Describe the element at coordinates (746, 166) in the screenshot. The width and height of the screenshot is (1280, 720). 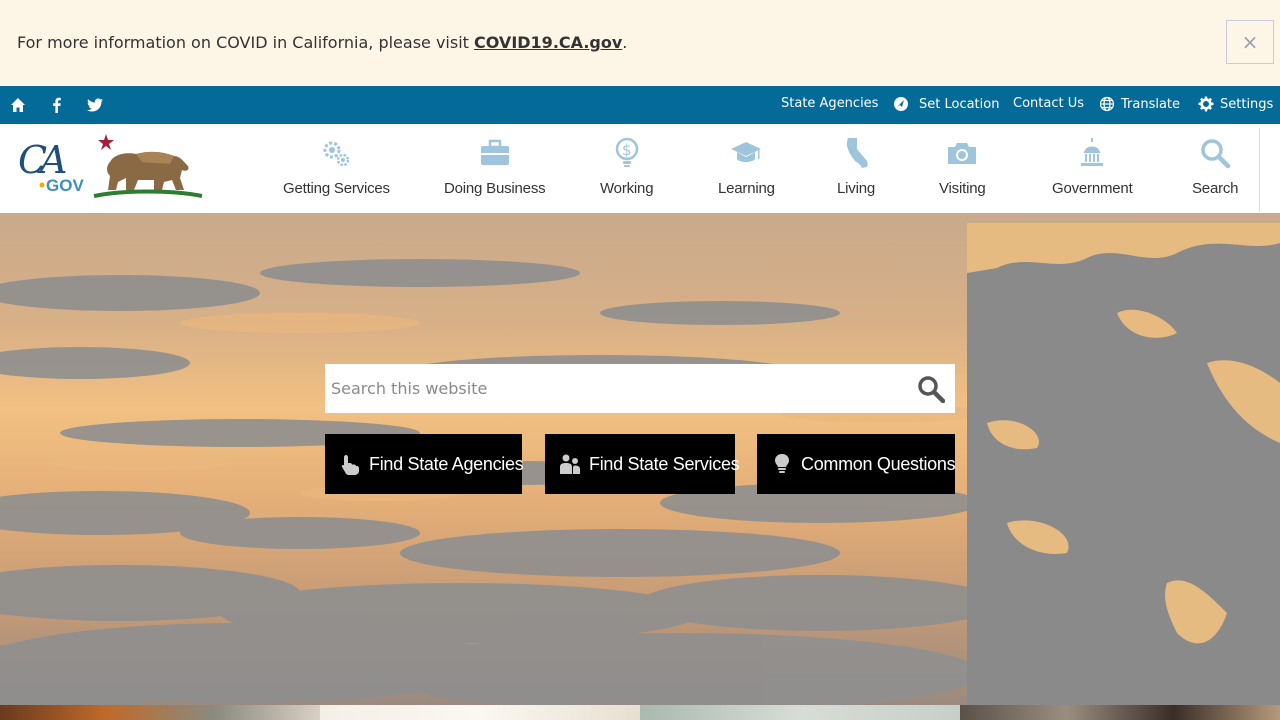
I see `nav-learning: Learning` at that location.